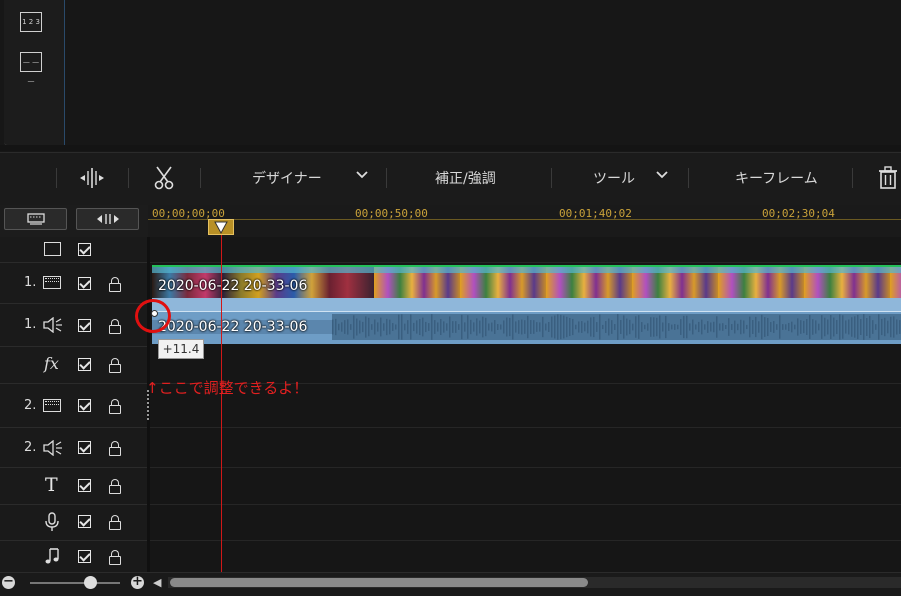 The height and width of the screenshot is (596, 901). Describe the element at coordinates (526, 321) in the screenshot. I see `audio-clip: 2020-06-22 20-33-06` at that location.